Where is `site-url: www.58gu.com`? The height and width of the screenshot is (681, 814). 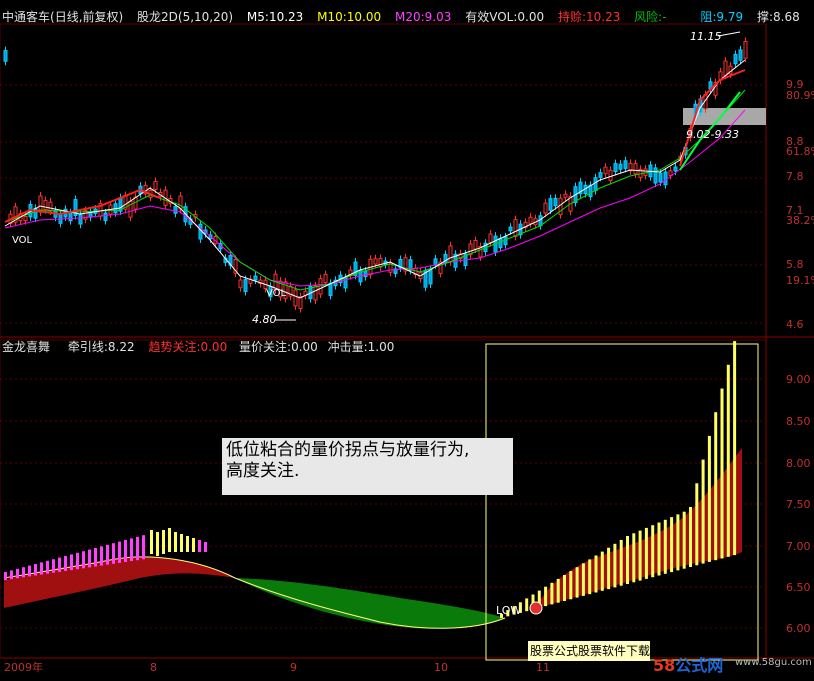 site-url: www.58gu.com is located at coordinates (773, 662).